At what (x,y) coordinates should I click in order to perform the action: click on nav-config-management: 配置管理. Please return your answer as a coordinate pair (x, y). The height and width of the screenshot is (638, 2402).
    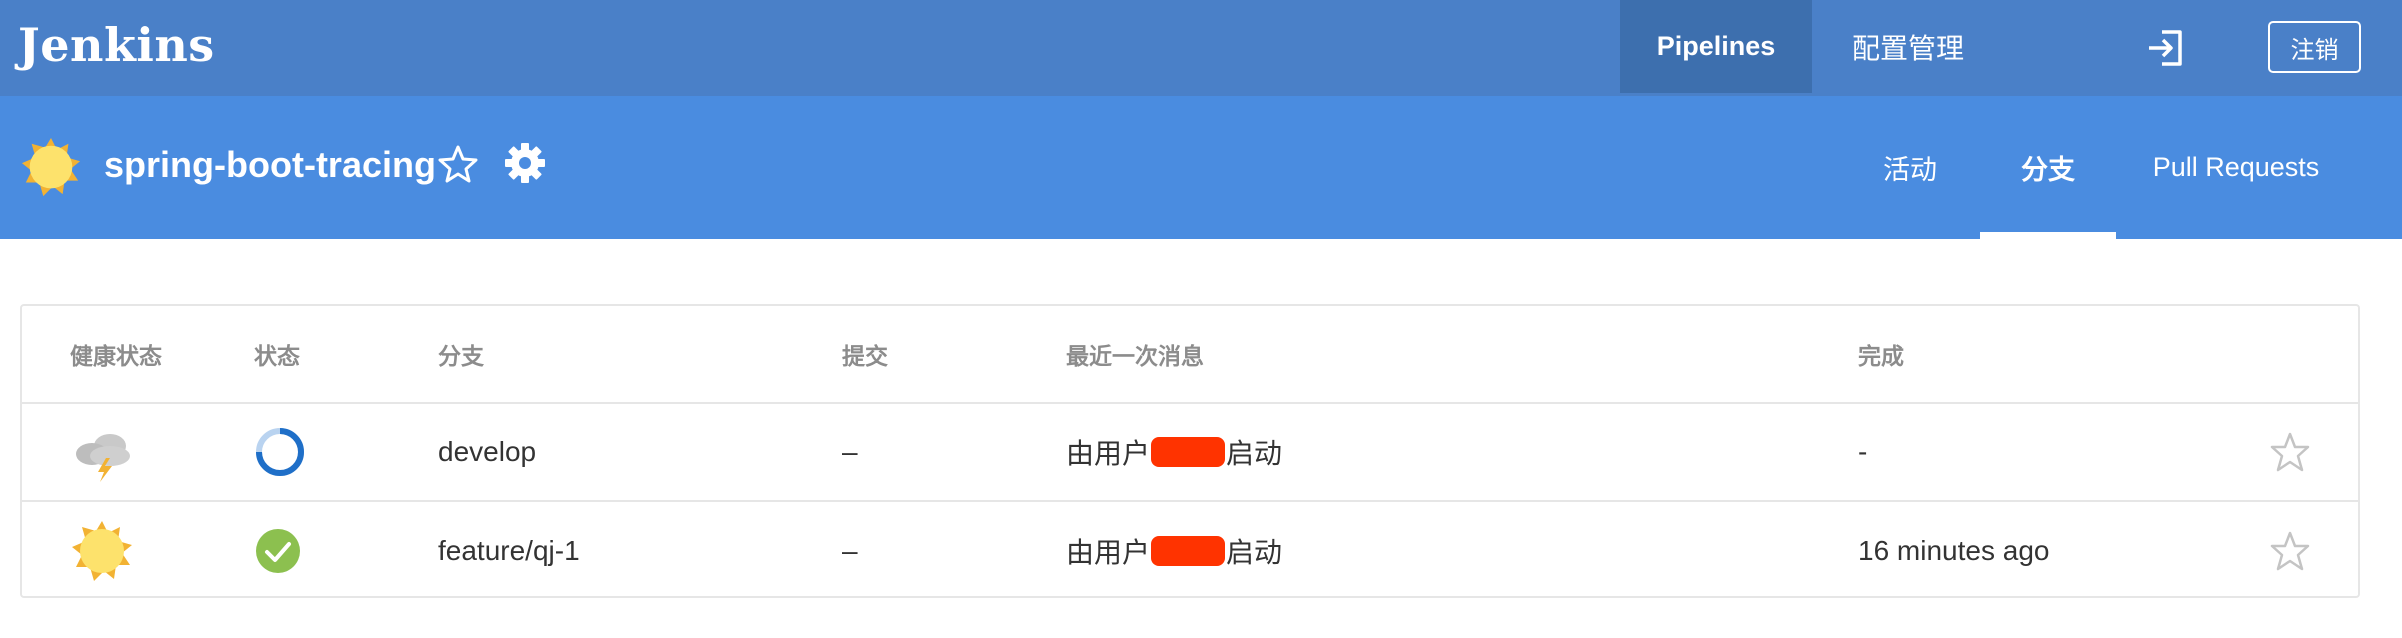
    Looking at the image, I should click on (1908, 46).